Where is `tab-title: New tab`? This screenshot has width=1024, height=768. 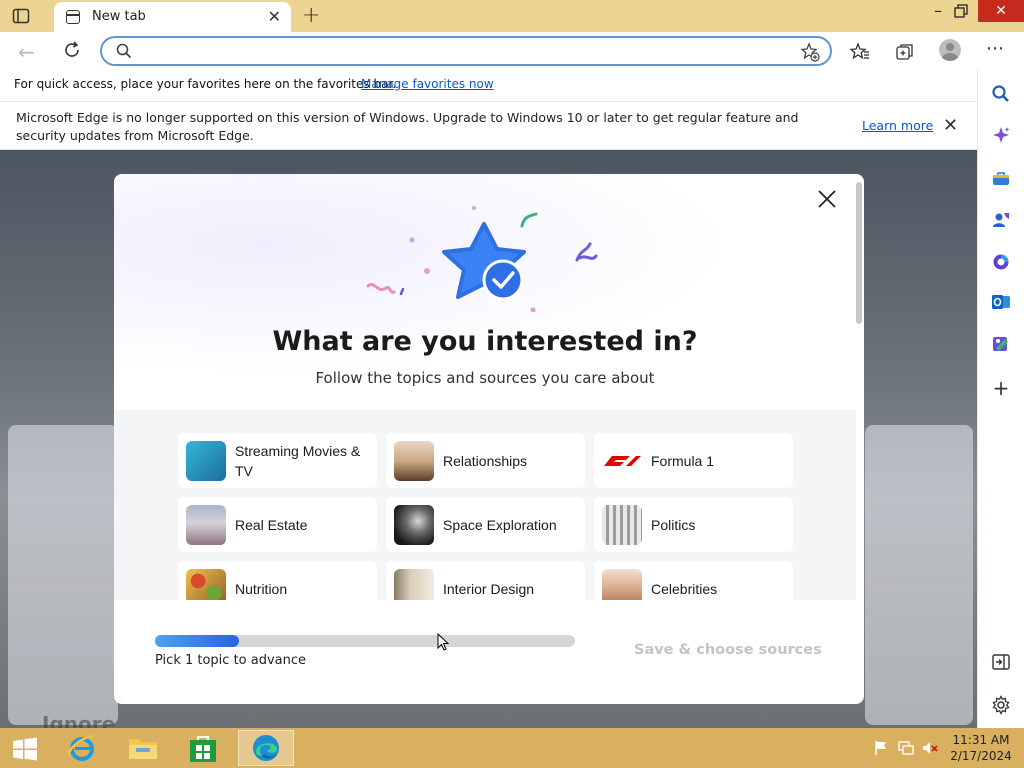
tab-title: New tab is located at coordinates (119, 16).